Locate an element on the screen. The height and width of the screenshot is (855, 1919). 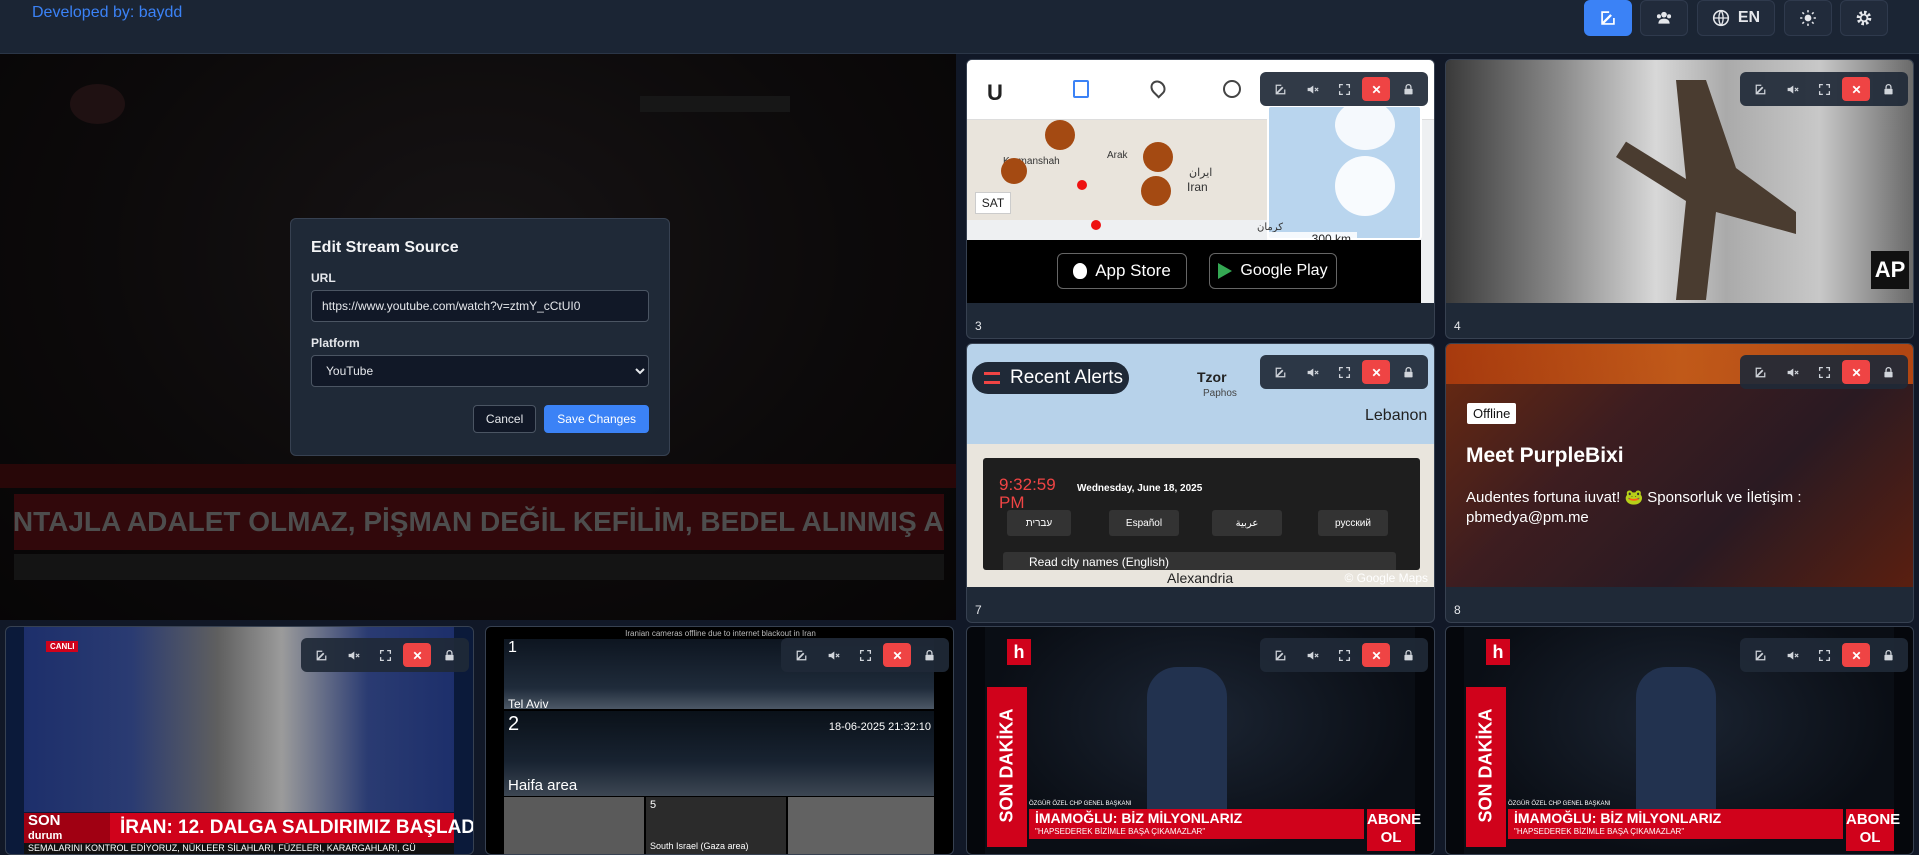
doc-icon is located at coordinates (1081, 89).